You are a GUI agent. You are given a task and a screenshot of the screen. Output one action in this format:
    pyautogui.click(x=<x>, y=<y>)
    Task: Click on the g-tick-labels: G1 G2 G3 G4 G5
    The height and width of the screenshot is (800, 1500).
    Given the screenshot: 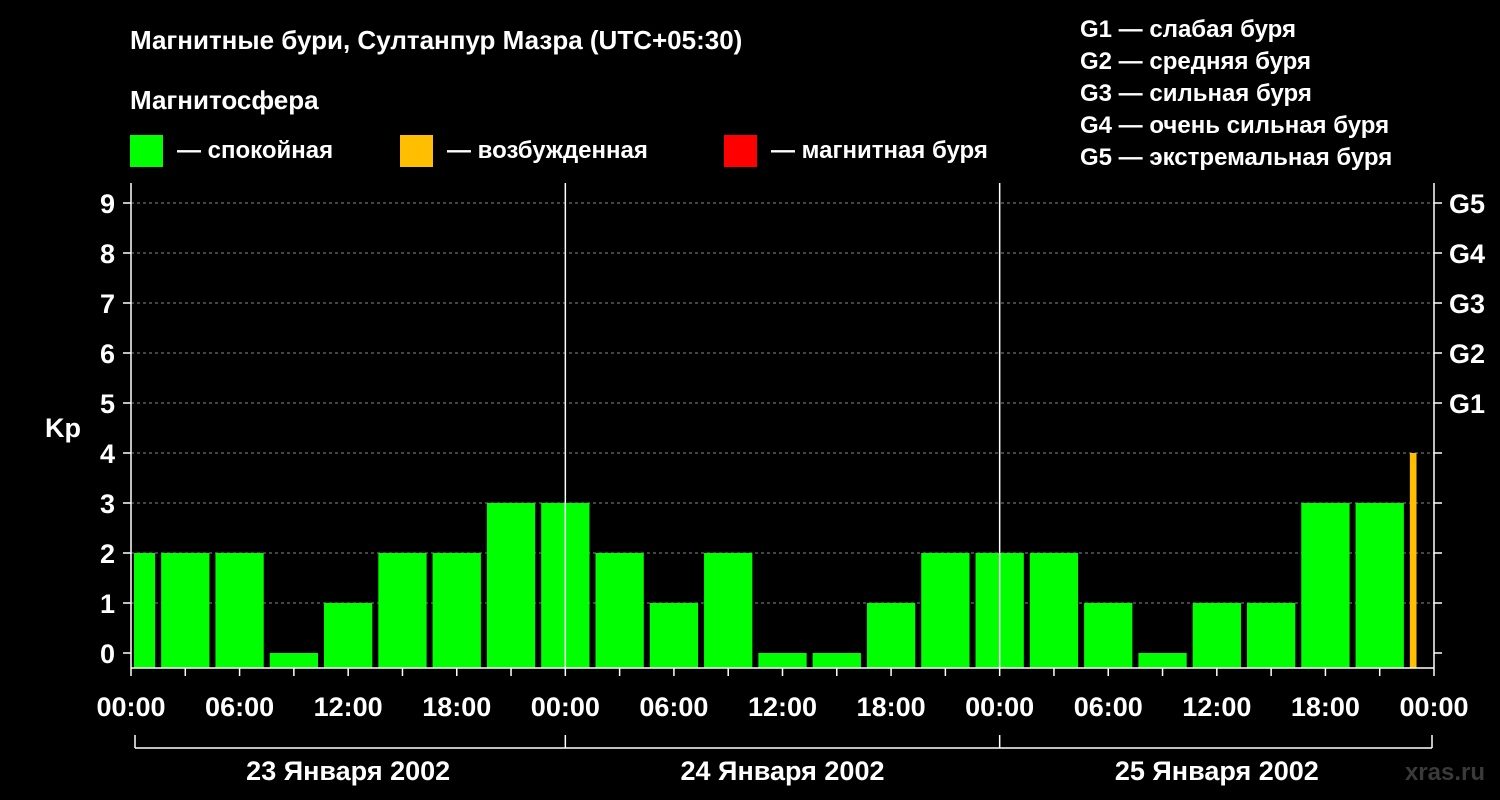 What is the action you would take?
    pyautogui.click(x=1467, y=304)
    